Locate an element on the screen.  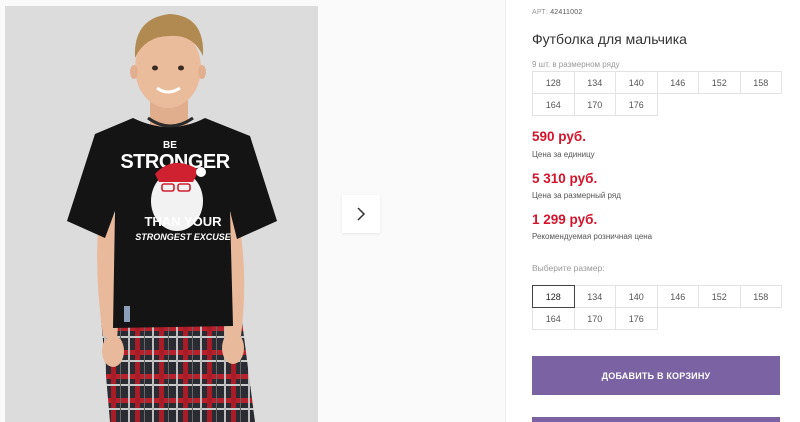
unit-price-label: Цена за единицу is located at coordinates (563, 154).